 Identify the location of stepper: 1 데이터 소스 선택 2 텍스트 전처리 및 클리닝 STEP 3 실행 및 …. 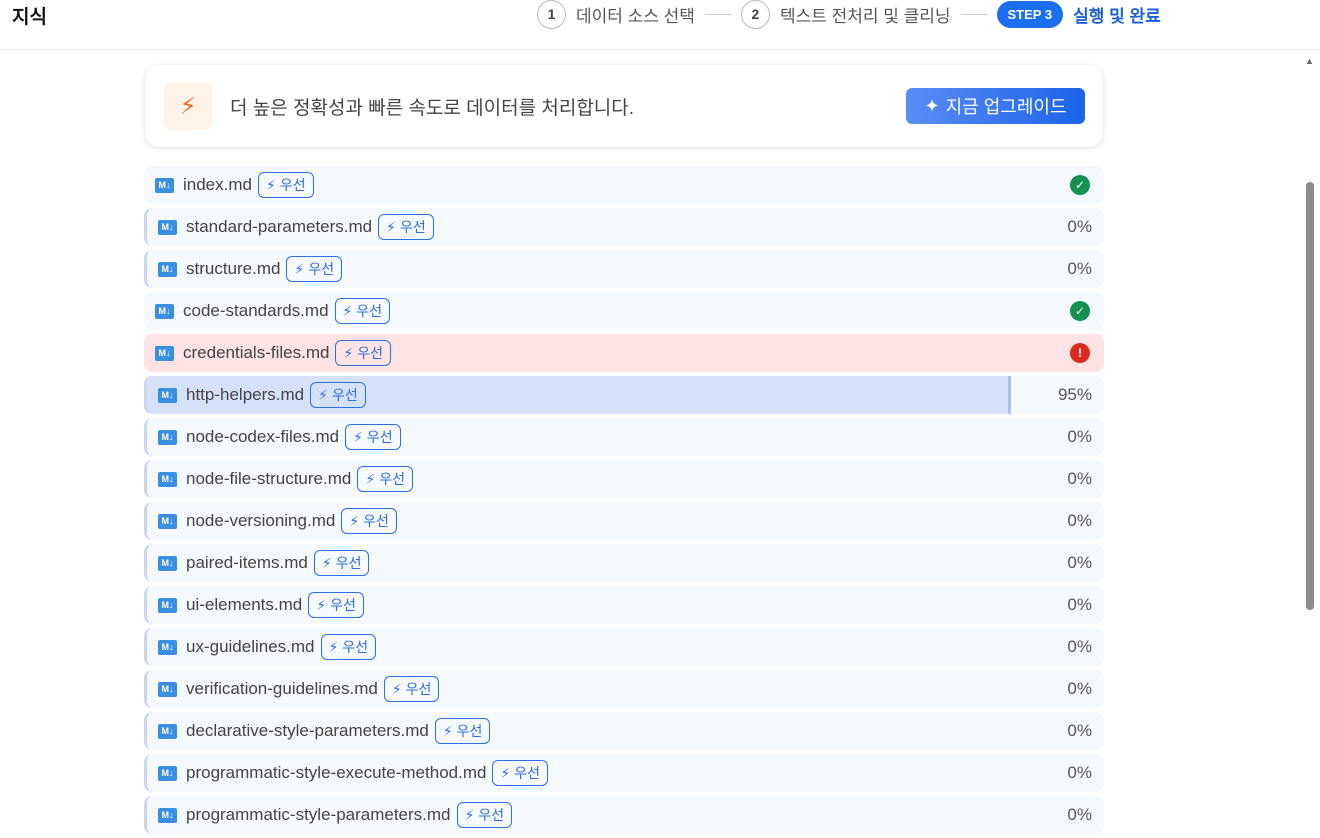
(849, 14).